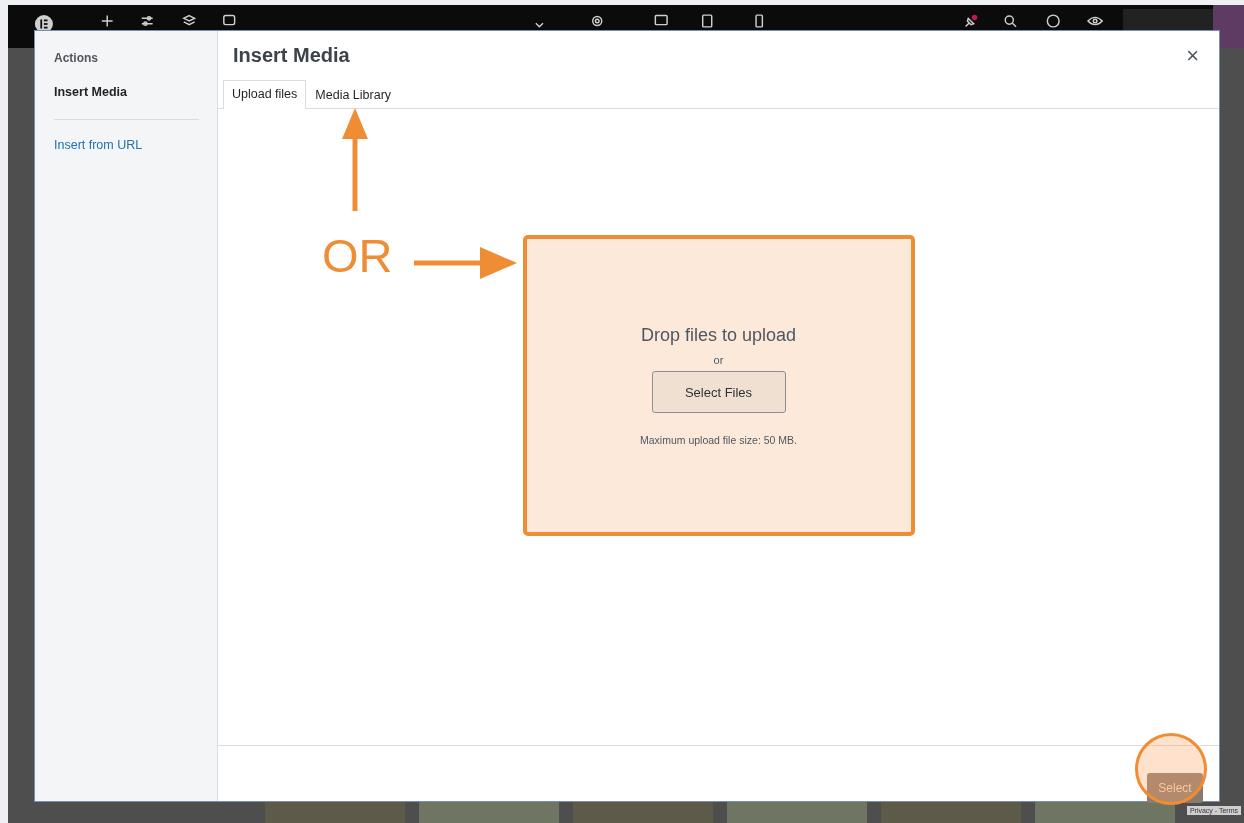  What do you see at coordinates (76, 58) in the screenshot?
I see `sidebar-heading: Actions` at bounding box center [76, 58].